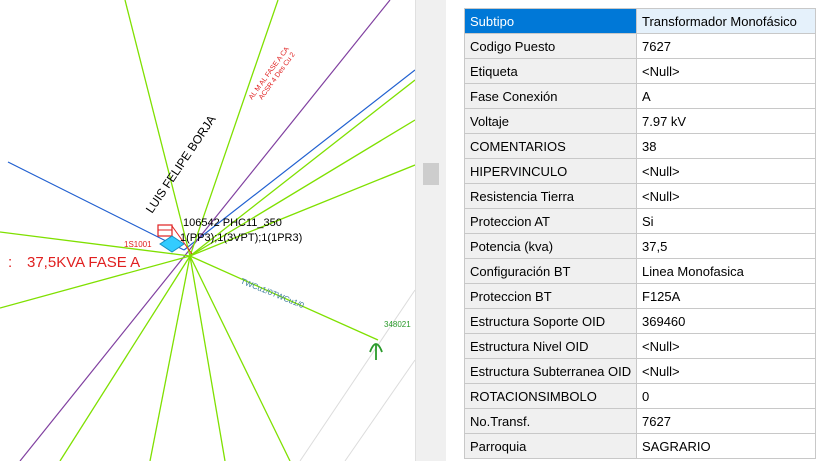 This screenshot has height=461, width=816. I want to click on attribute-row: Subtipo Transformador Monofásico, so click(640, 21).